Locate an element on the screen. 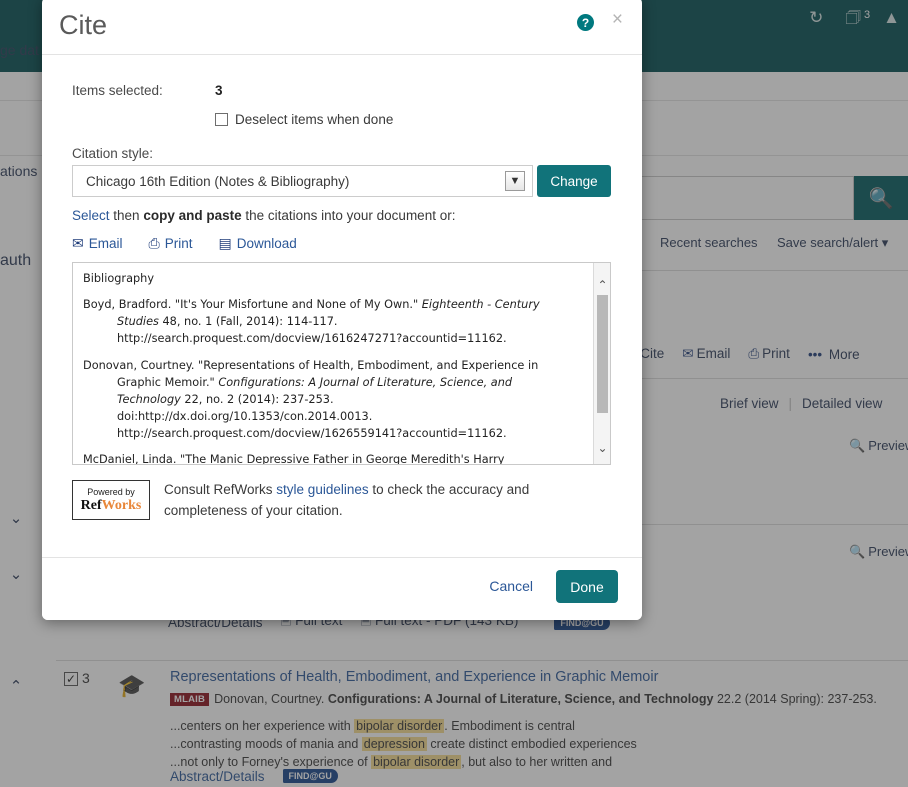  print-button: ⎙ Print is located at coordinates (171, 243).